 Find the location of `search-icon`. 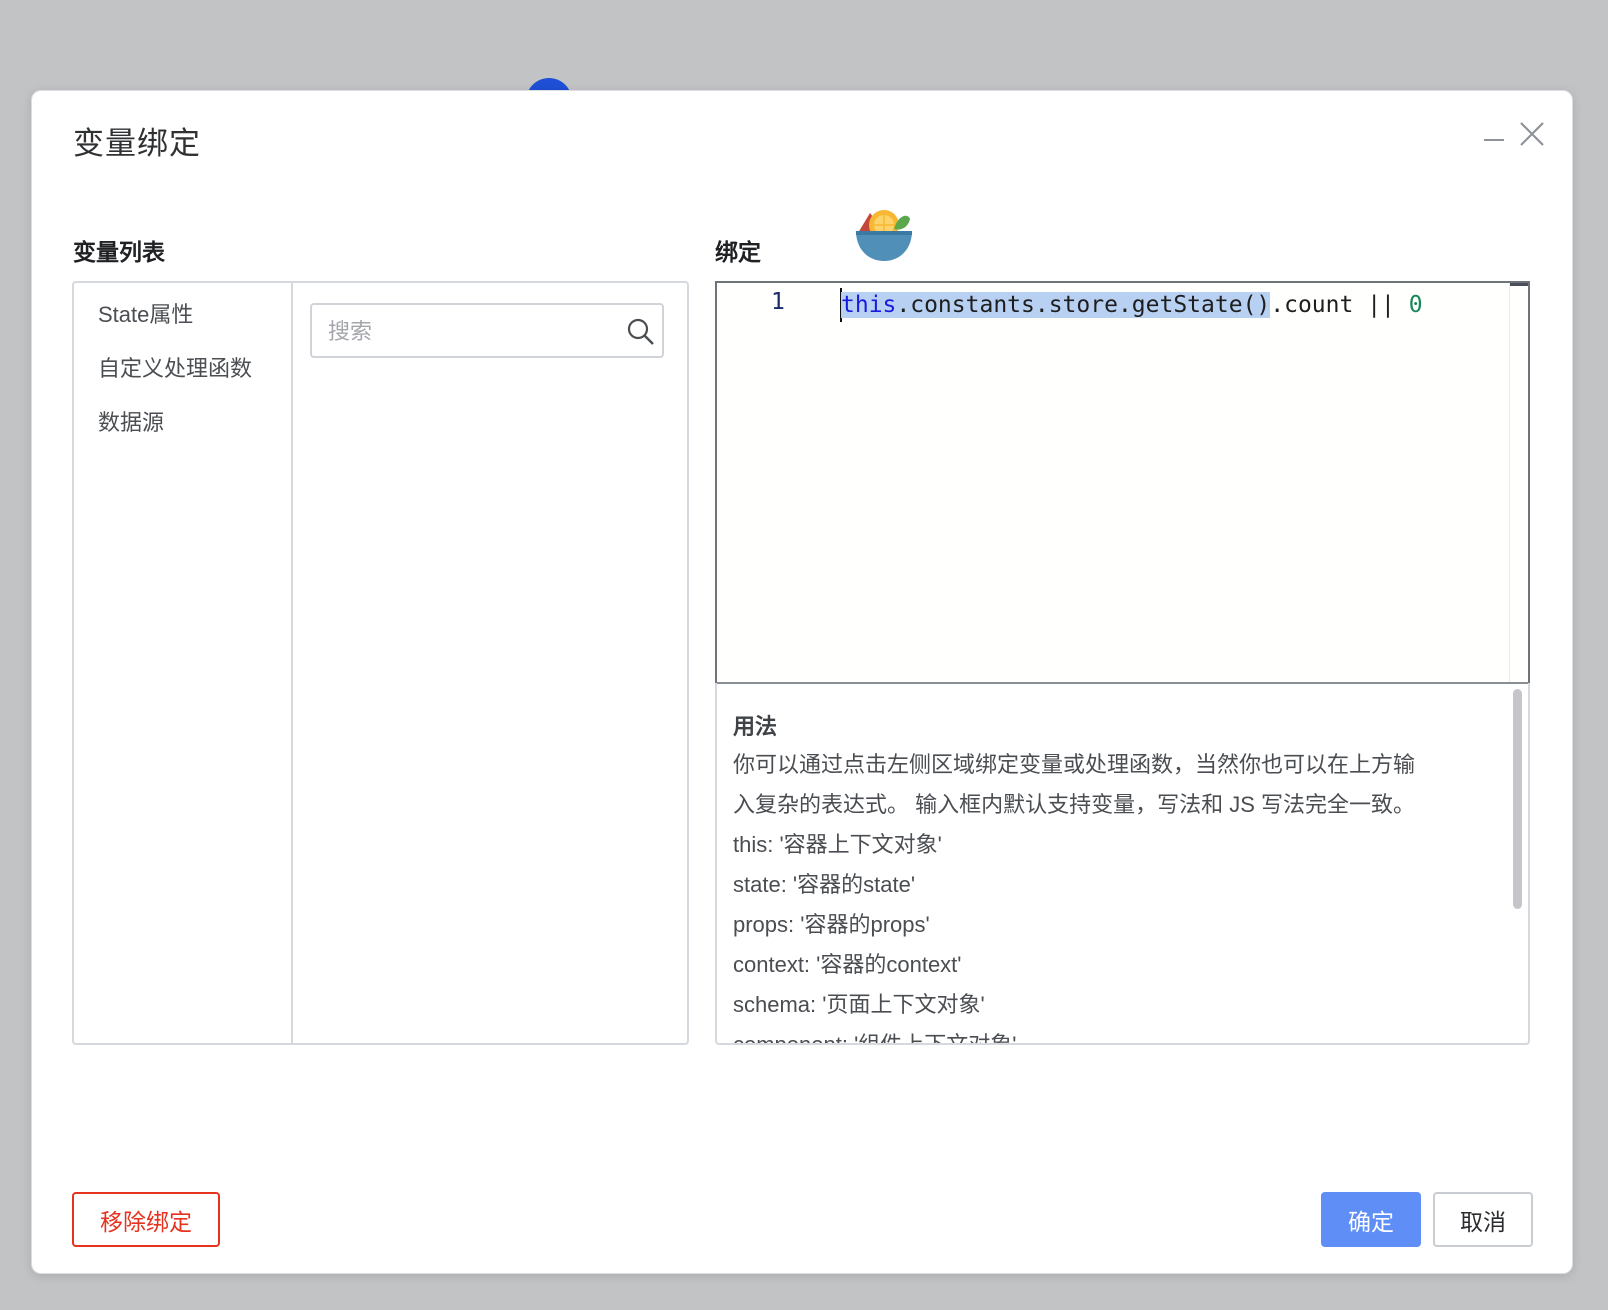

search-icon is located at coordinates (641, 334).